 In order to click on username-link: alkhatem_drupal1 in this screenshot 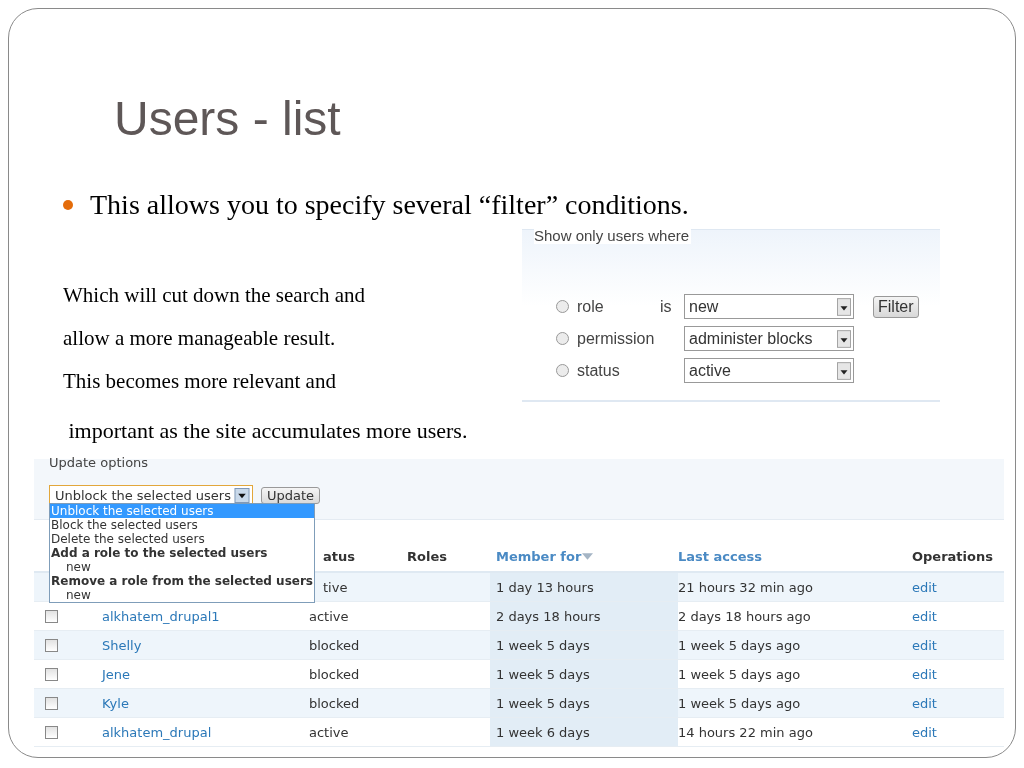, I will do `click(161, 616)`.